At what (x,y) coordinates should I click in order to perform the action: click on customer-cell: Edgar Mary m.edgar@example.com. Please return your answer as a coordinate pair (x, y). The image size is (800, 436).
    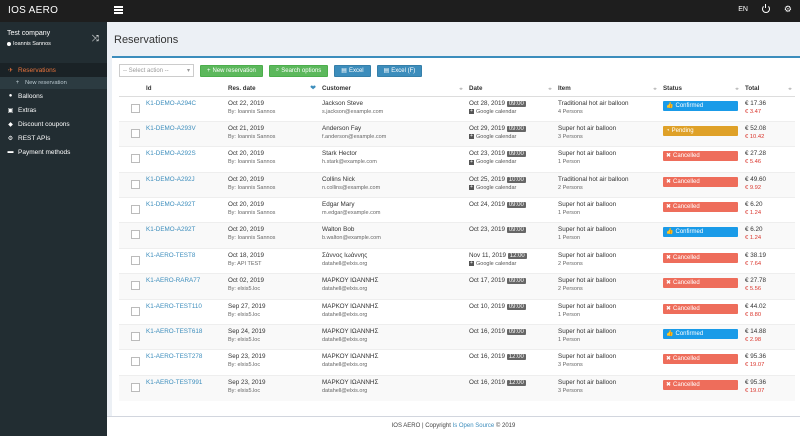
    Looking at the image, I should click on (392, 210).